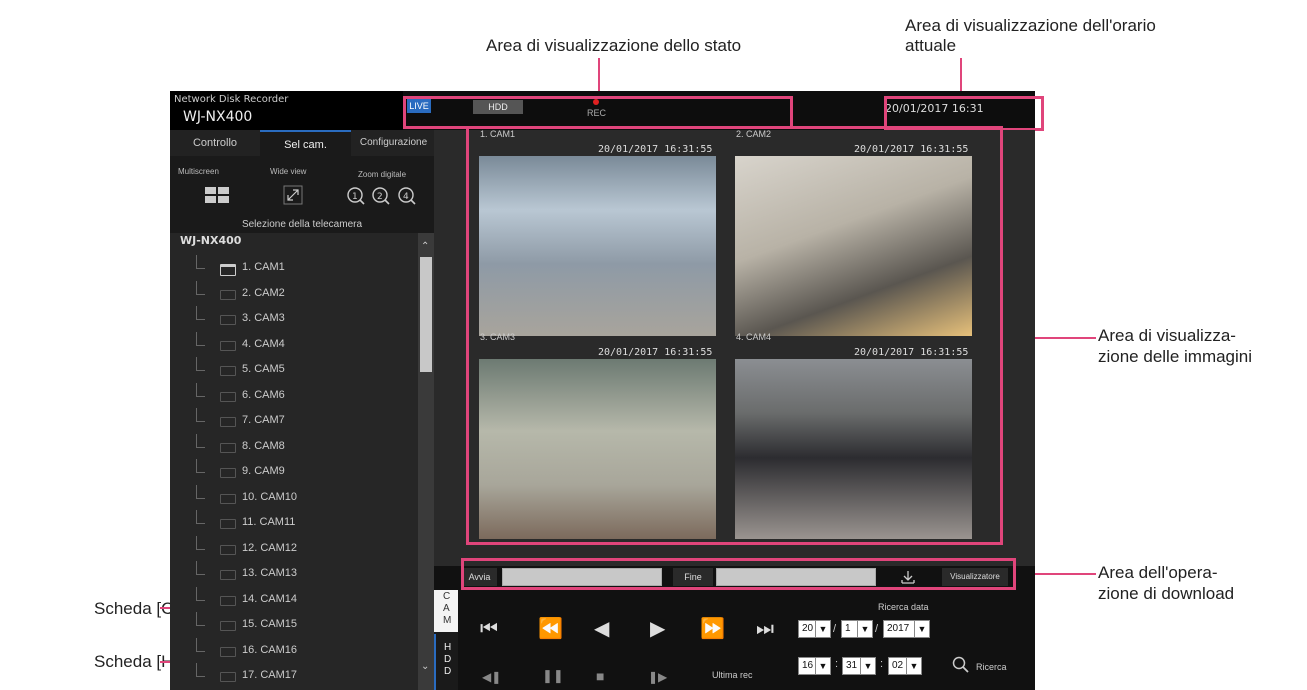 The image size is (1307, 690). What do you see at coordinates (1158, 572) in the screenshot?
I see `callout-download-area-line1: Area dell'opera-` at bounding box center [1158, 572].